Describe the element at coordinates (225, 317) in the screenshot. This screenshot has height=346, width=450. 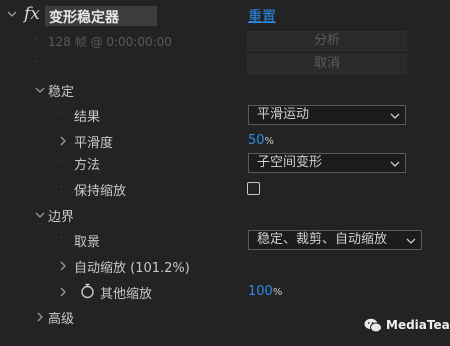
I see `advanced-group-row: 高级` at that location.